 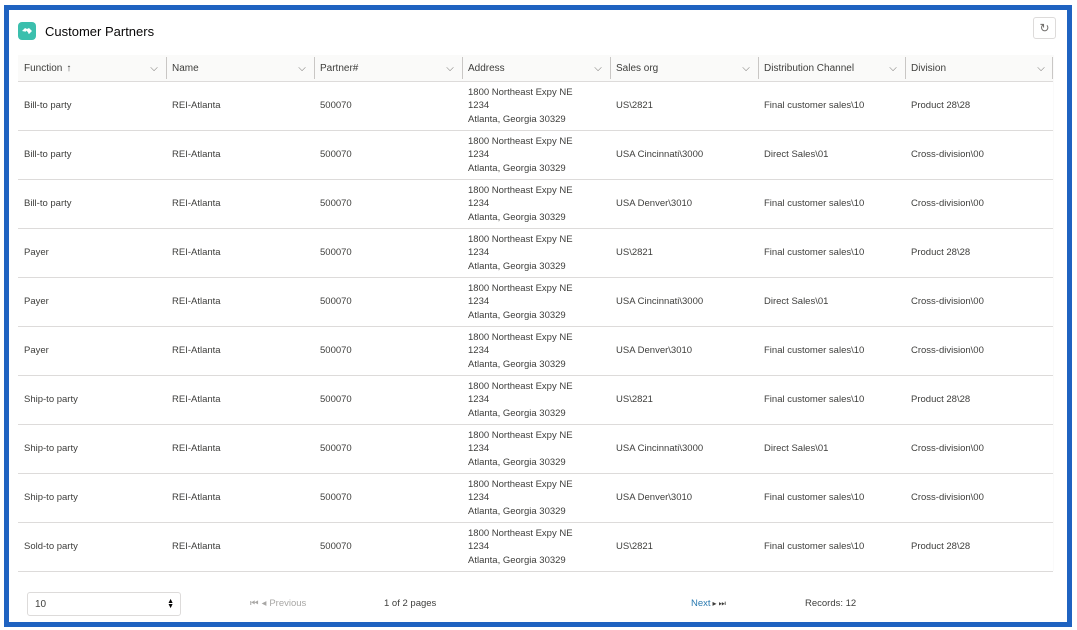 I want to click on previous-label: Previous, so click(x=288, y=603).